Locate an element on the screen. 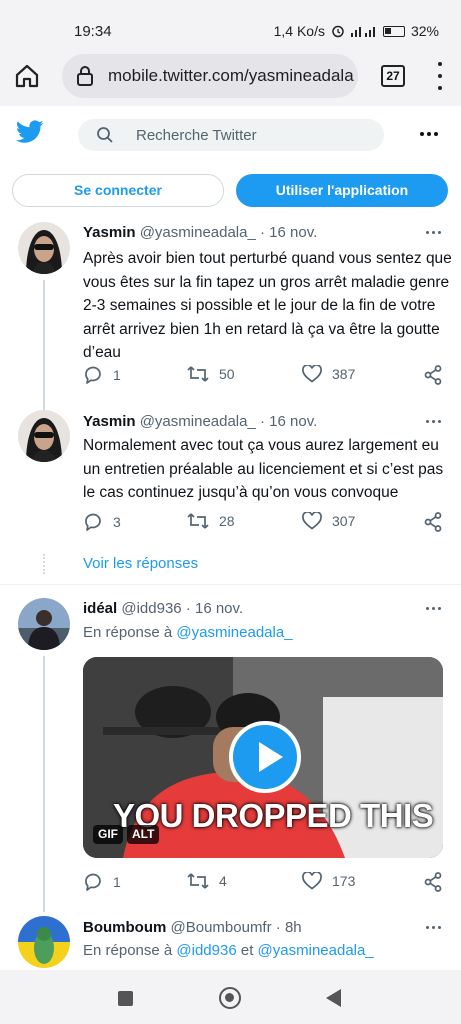  retweet-count: 4 is located at coordinates (223, 881).